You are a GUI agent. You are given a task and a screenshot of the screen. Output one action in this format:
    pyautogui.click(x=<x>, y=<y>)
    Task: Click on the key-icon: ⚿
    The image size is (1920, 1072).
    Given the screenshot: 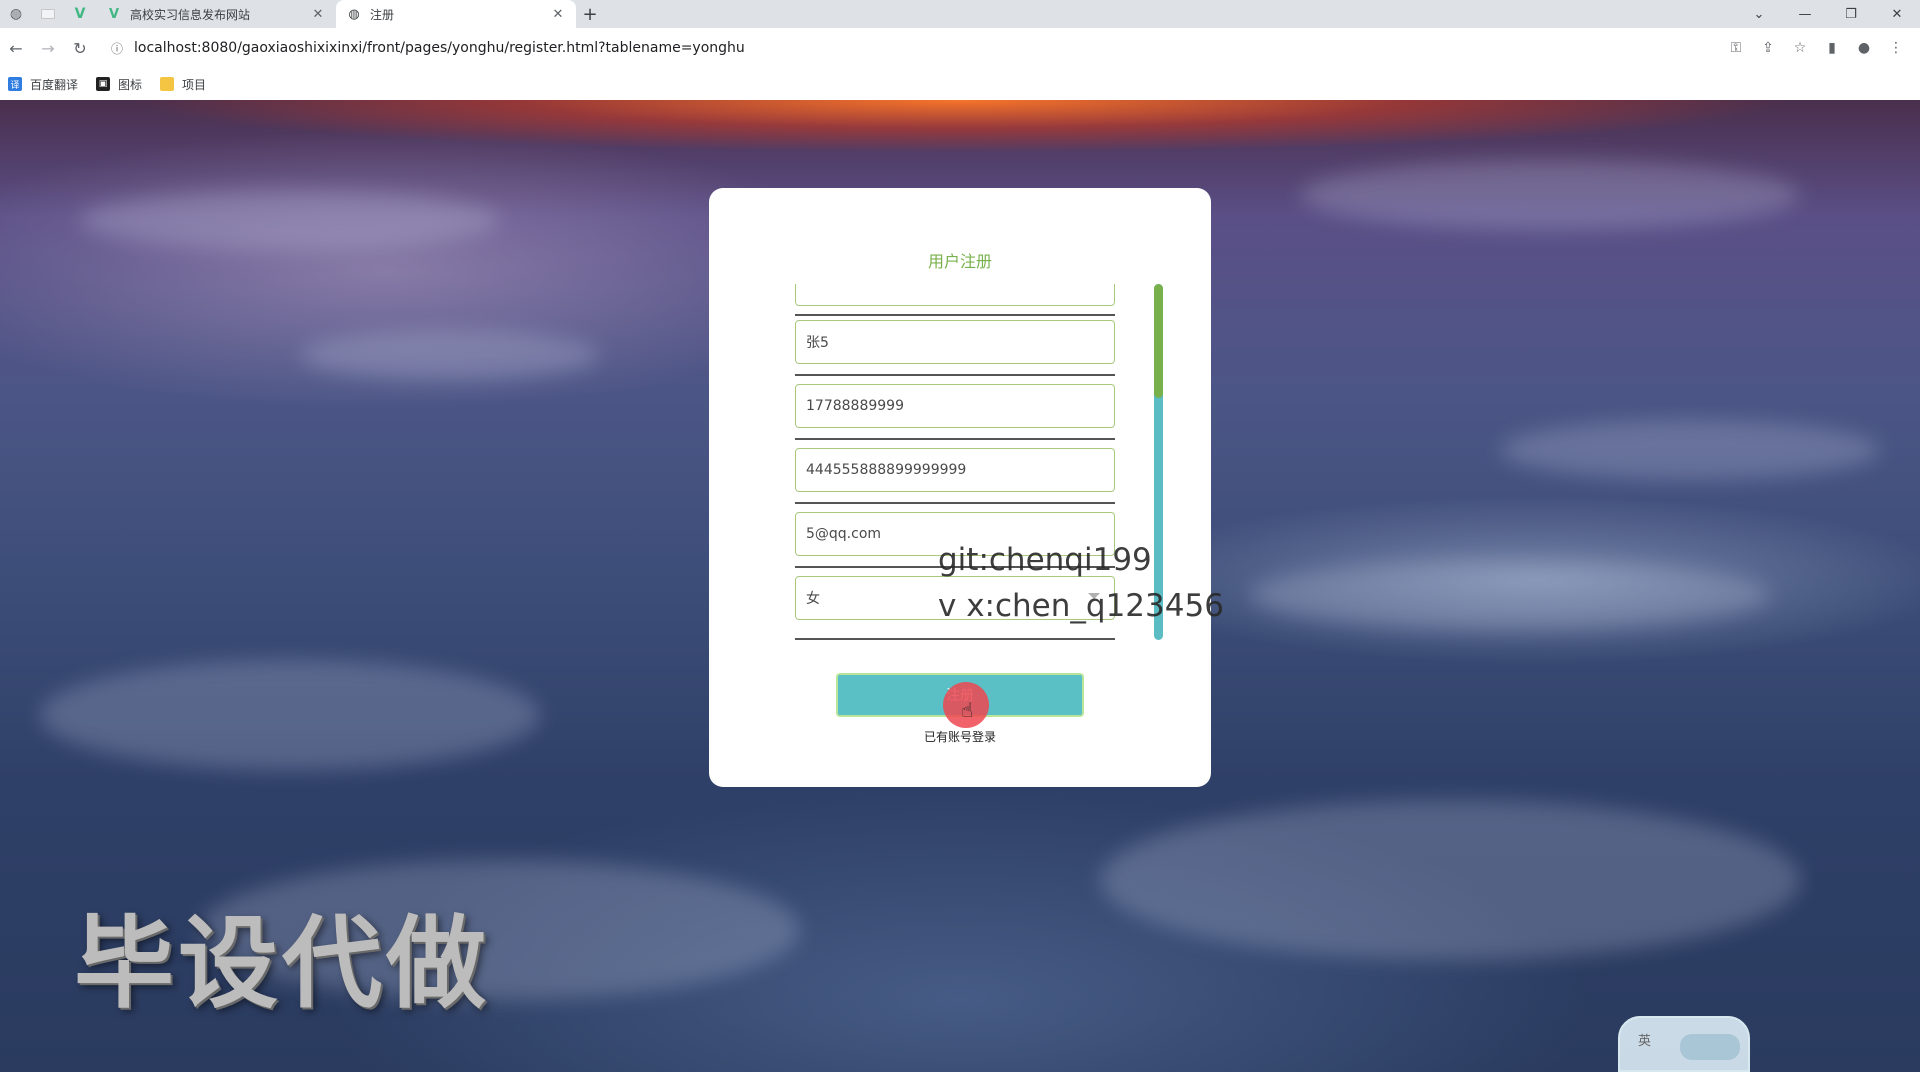 What is the action you would take?
    pyautogui.click(x=1736, y=48)
    